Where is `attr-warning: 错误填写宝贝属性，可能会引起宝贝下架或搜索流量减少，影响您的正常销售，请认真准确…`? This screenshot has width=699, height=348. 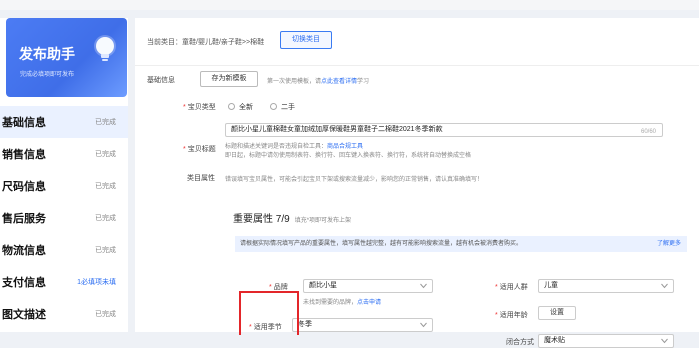
attr-warning: 错误填写宝贝属性，可能会引起宝贝下架或搜索流量减少，影响您的正常销售，请认真准确… is located at coordinates (354, 180).